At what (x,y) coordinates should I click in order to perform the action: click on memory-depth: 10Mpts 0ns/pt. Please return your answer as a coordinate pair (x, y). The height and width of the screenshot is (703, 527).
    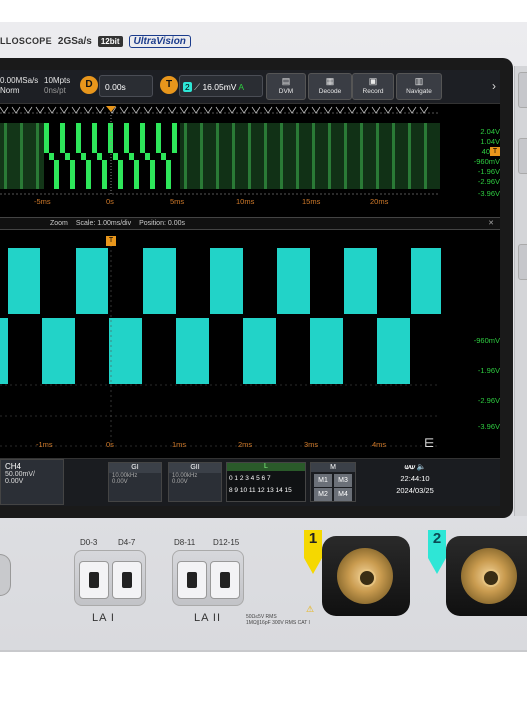
    Looking at the image, I should click on (60, 87).